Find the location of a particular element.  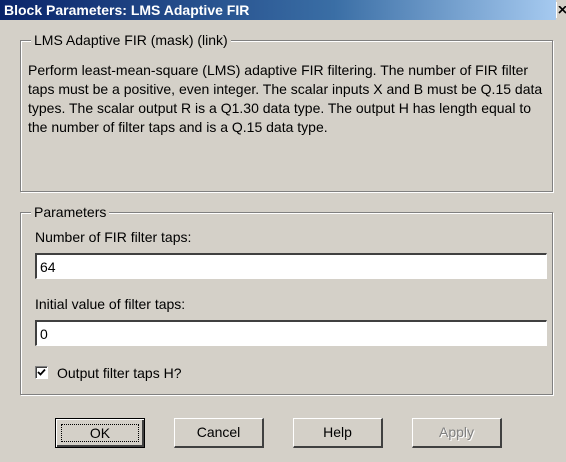

output-taps-label: Output filter taps H? is located at coordinates (119, 373).